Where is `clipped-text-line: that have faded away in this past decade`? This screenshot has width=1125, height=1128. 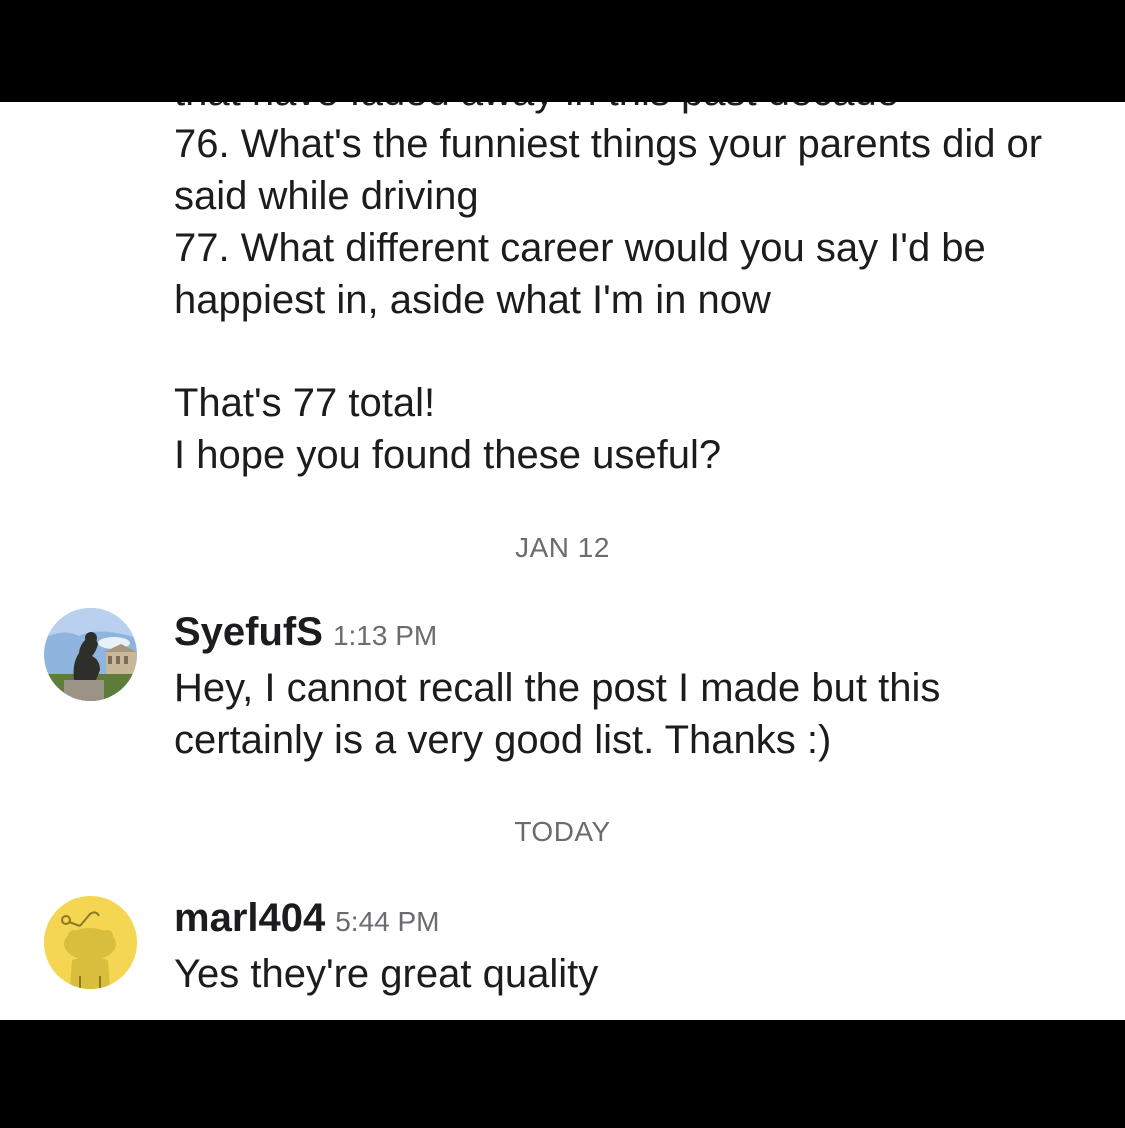
clipped-text-line: that have faded away in this past decade is located at coordinates (536, 110).